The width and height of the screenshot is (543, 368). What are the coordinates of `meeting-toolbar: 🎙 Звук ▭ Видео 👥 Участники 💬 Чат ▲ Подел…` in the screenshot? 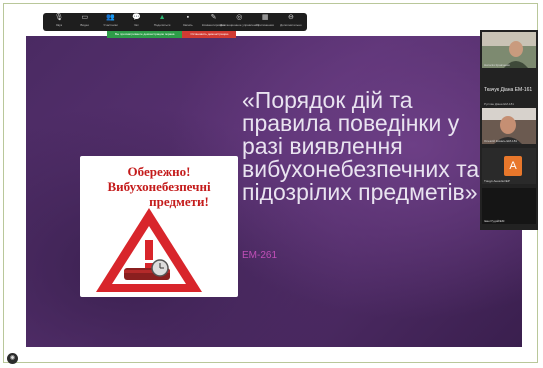 It's located at (175, 22).